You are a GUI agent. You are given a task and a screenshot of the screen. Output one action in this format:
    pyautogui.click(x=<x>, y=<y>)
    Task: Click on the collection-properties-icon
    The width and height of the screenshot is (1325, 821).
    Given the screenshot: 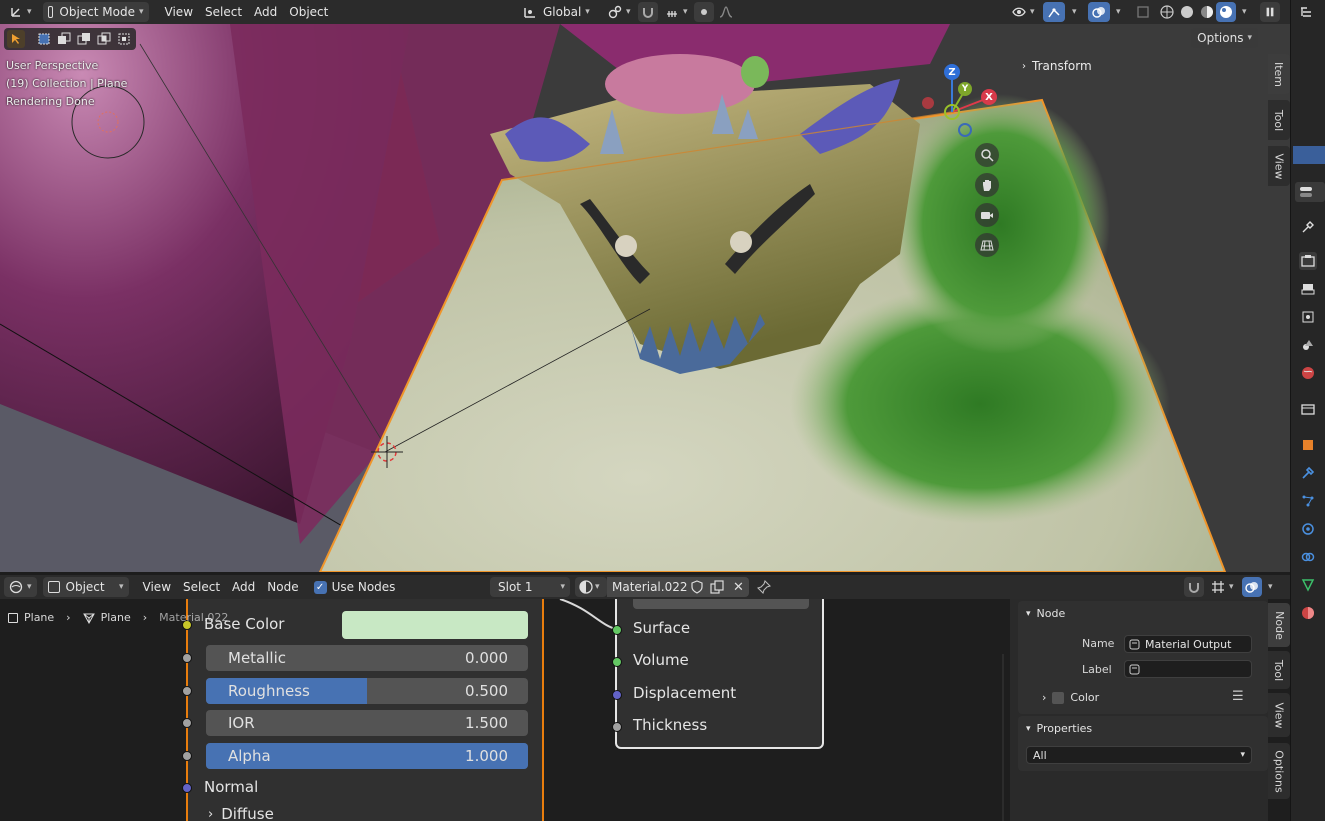 What is the action you would take?
    pyautogui.click(x=1308, y=409)
    